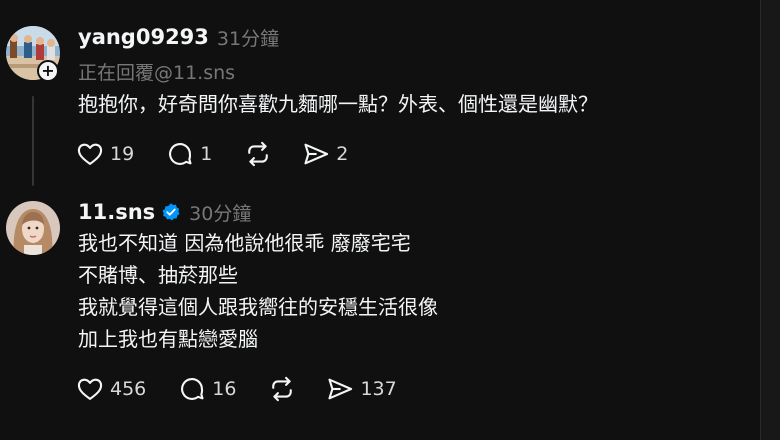 This screenshot has height=440, width=780. I want to click on post-text-line: 抱抱你，好奇問你喜歡九麵哪一點？外表、個性還是幽默？, so click(338, 104).